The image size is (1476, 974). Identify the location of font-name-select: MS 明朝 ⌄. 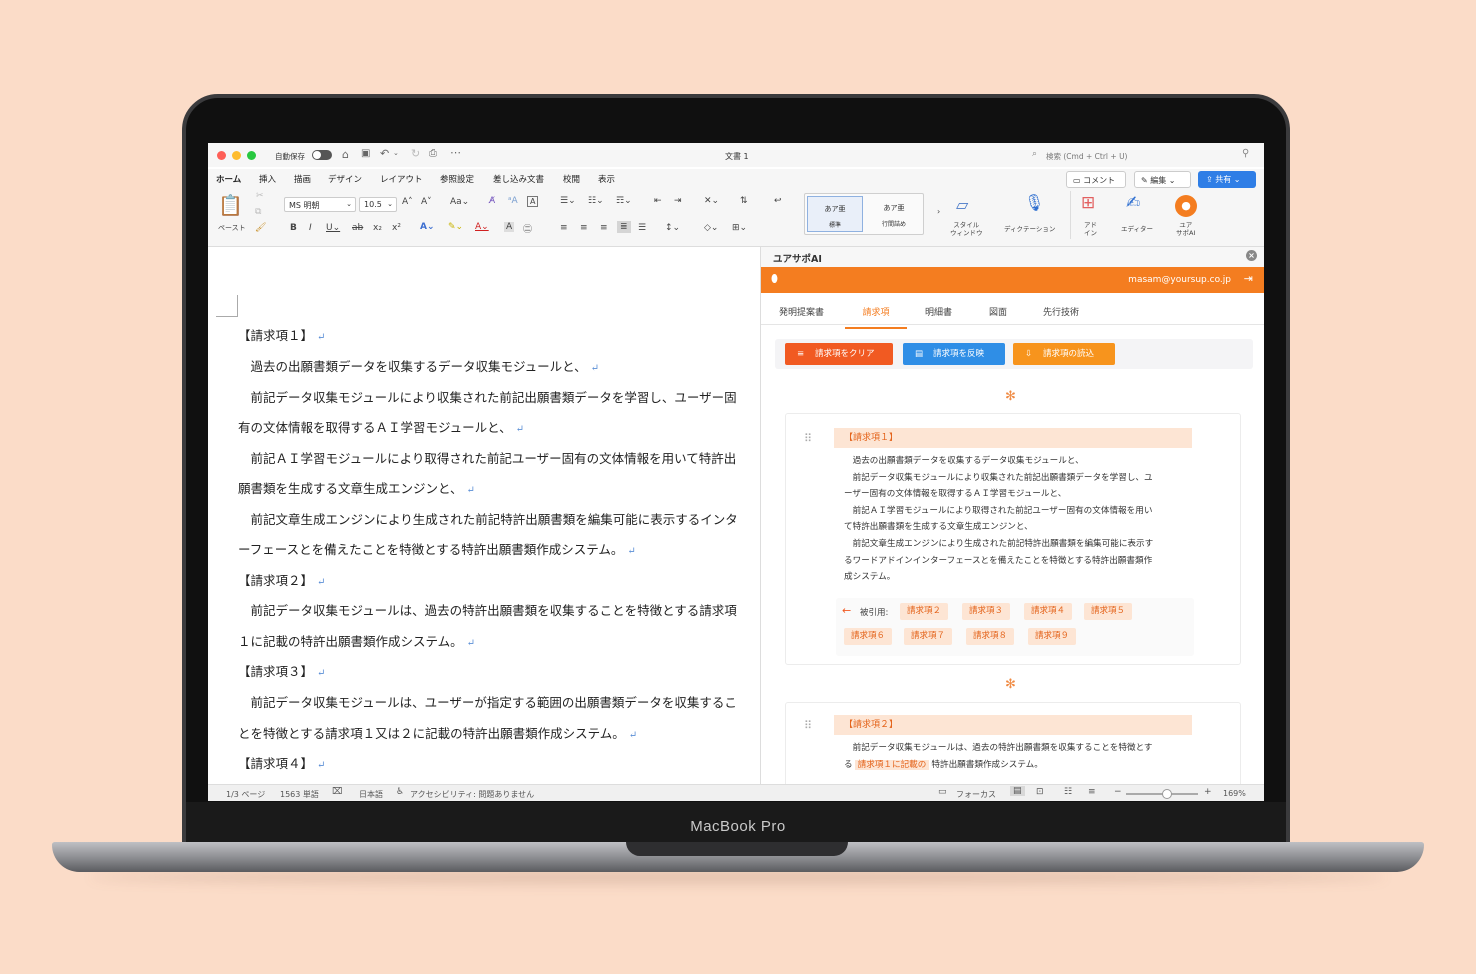
(320, 204).